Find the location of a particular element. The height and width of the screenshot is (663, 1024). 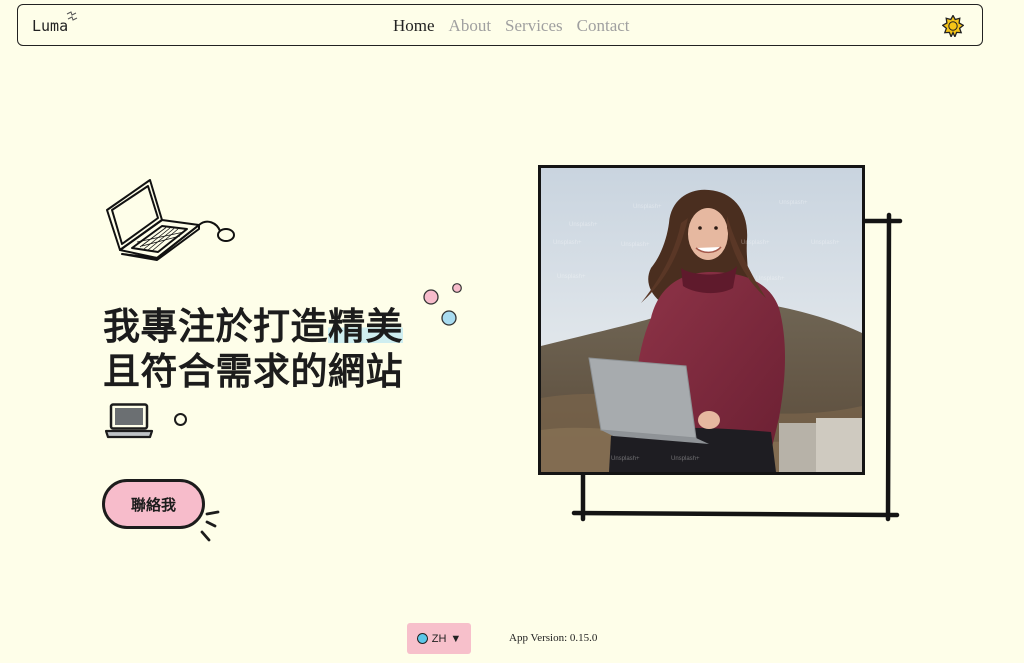

nav-about: About is located at coordinates (470, 26).